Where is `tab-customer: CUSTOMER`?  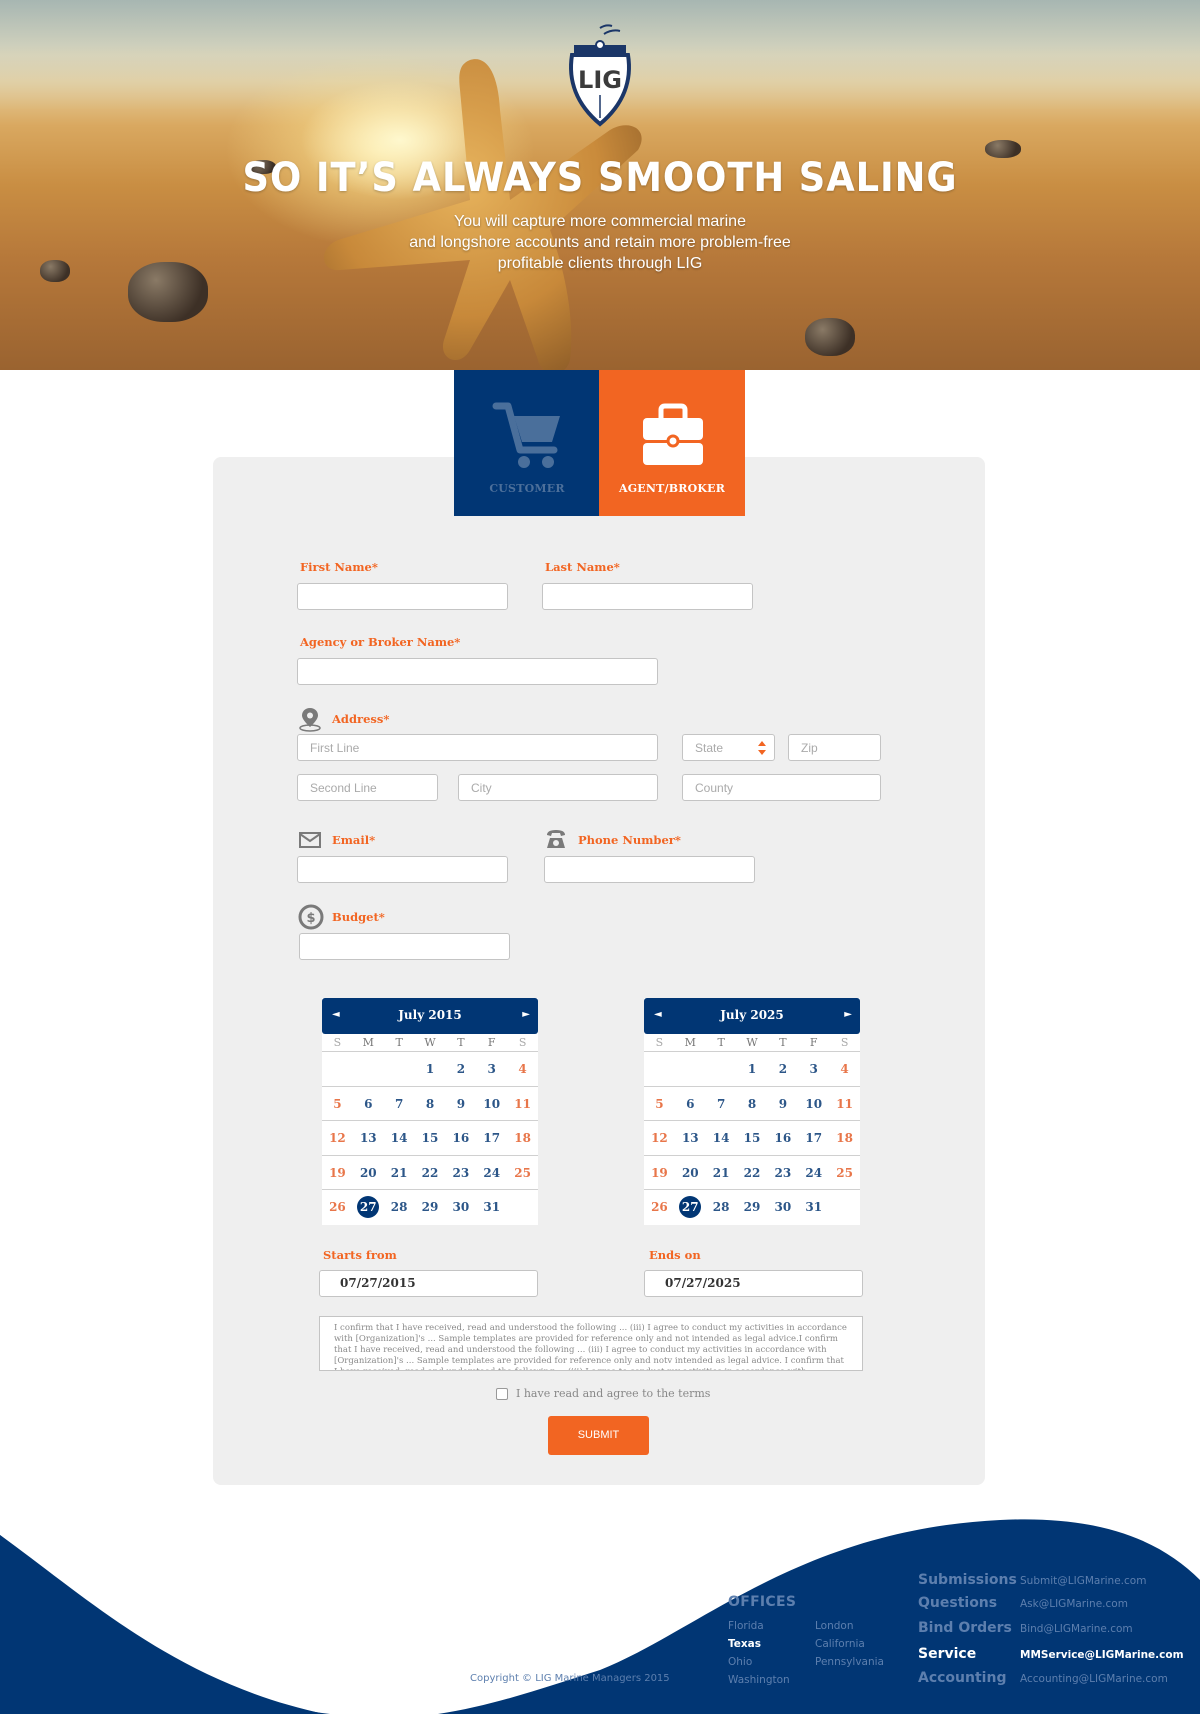 tab-customer: CUSTOMER is located at coordinates (527, 443).